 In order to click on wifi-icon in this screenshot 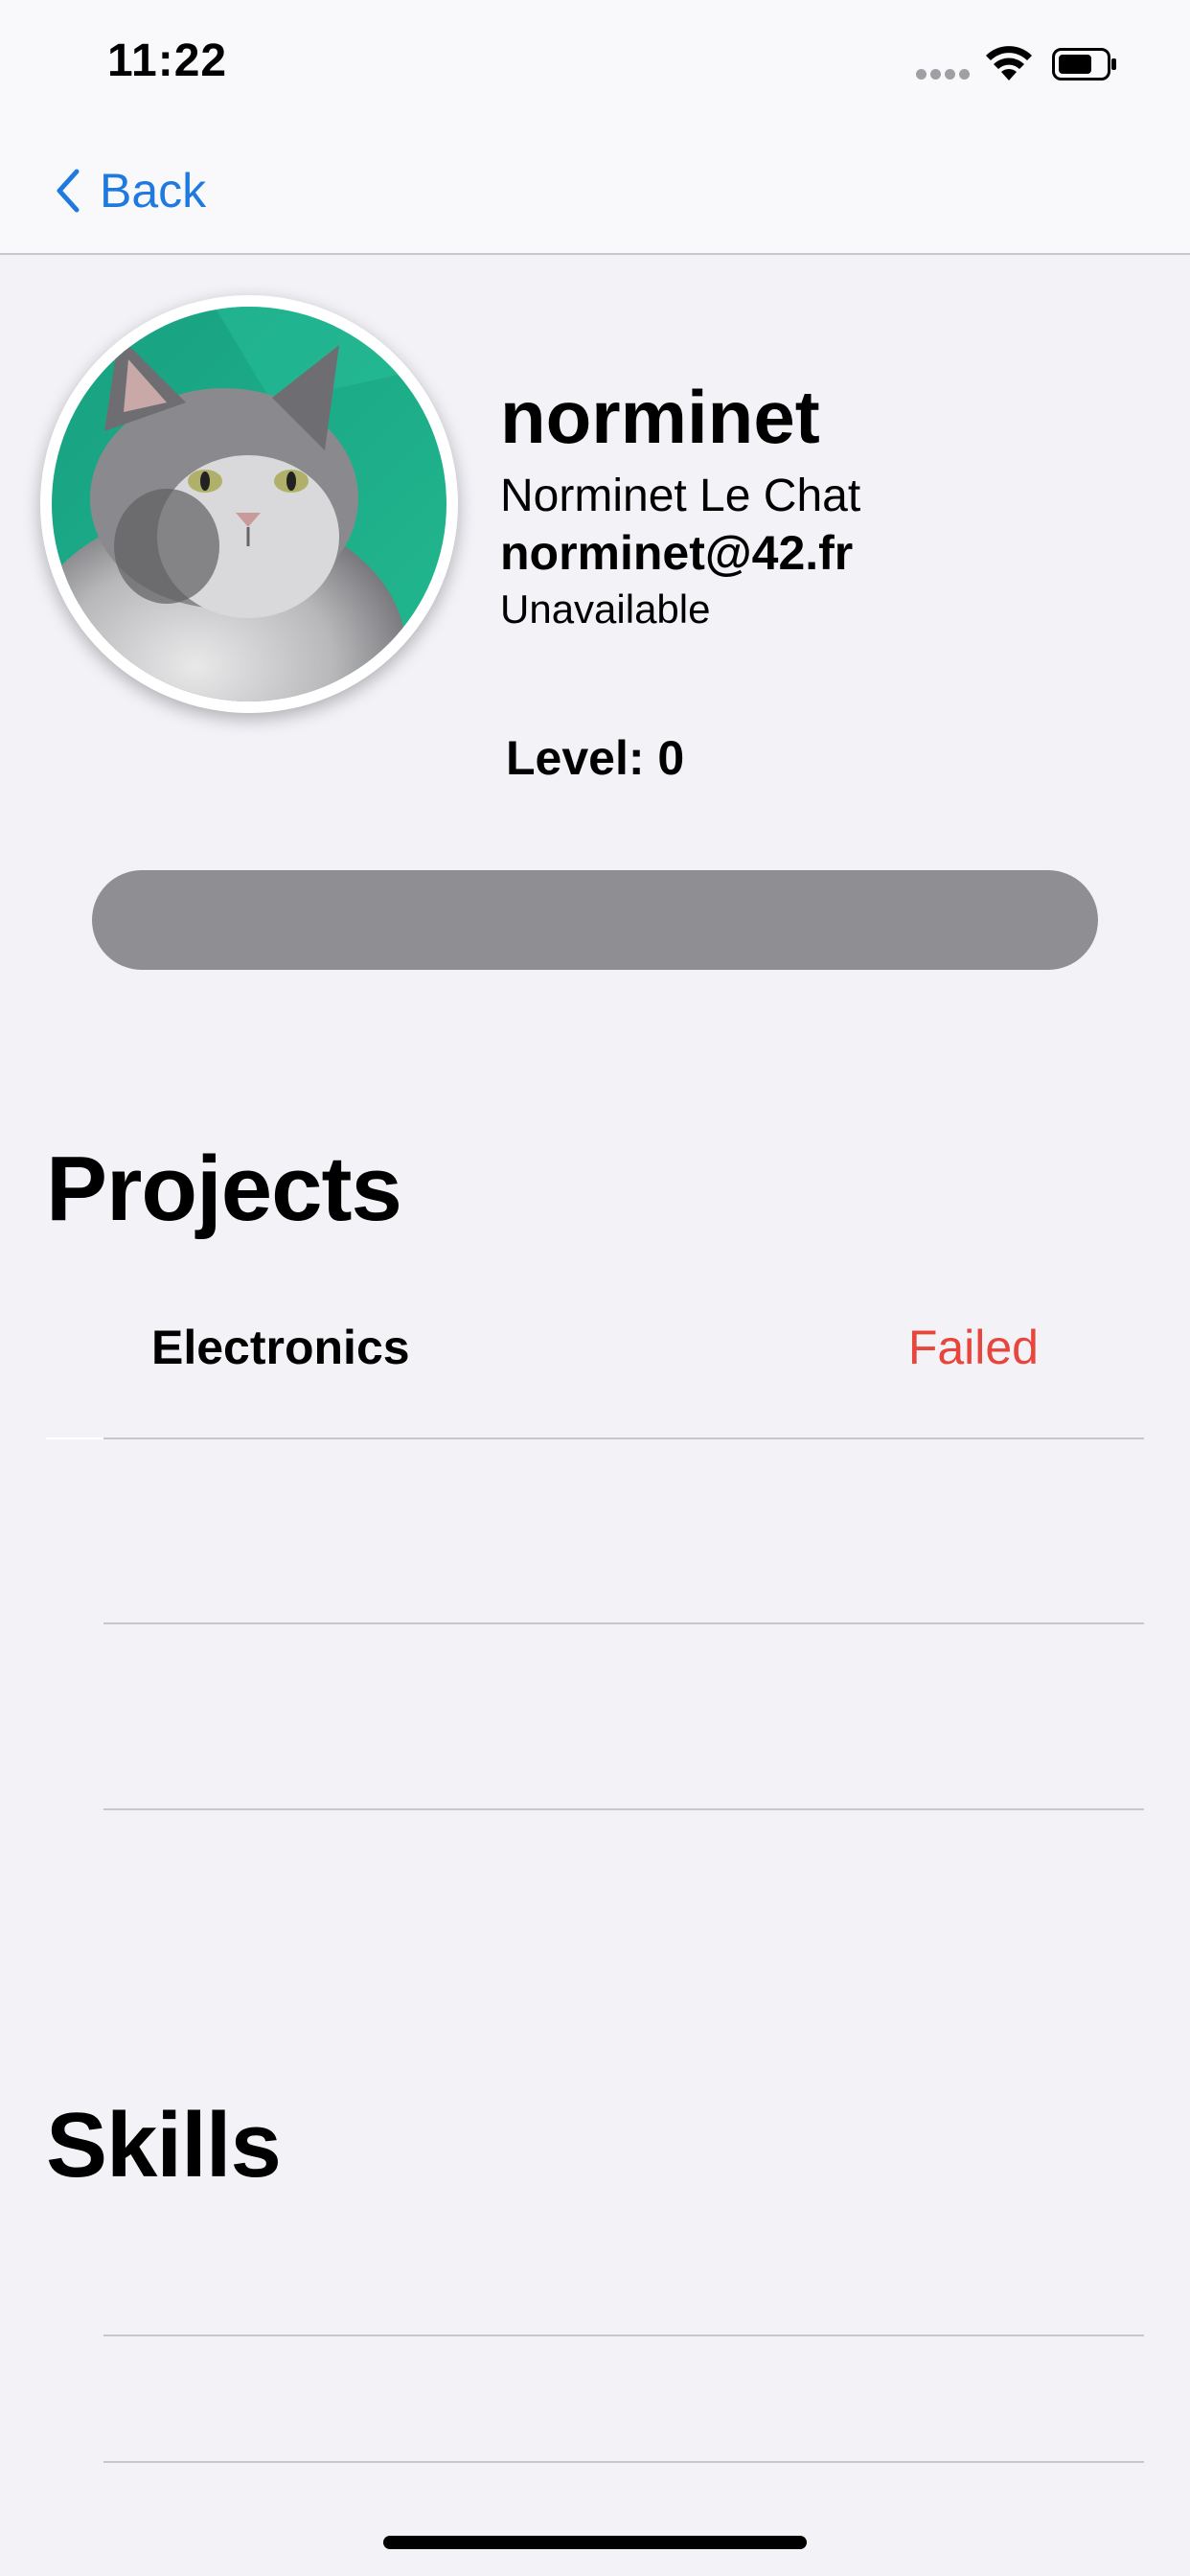, I will do `click(1009, 63)`.